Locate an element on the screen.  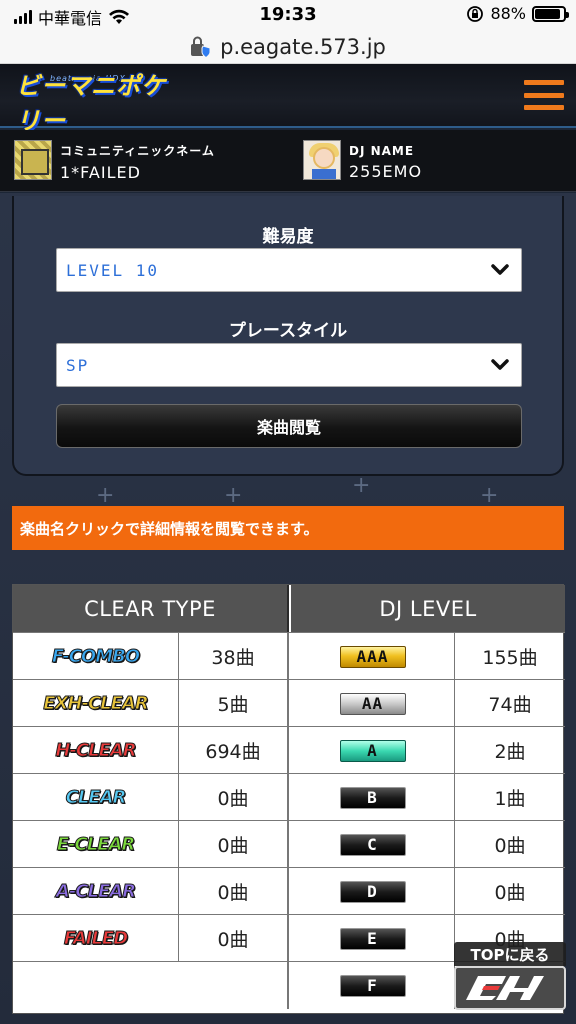
status-right: 88% is located at coordinates (517, 13).